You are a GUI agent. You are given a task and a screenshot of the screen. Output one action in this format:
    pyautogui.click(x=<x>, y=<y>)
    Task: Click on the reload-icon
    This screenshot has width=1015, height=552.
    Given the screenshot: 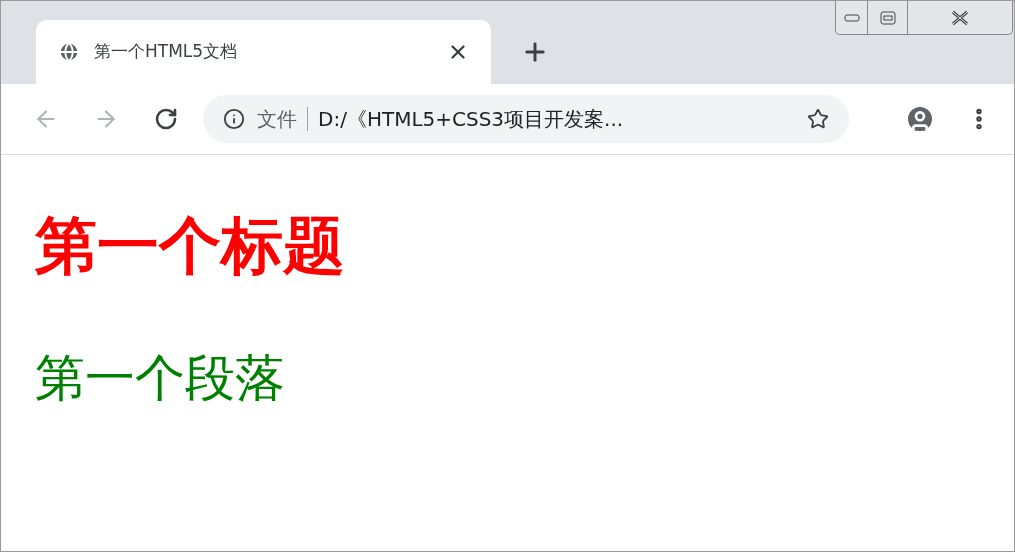 What is the action you would take?
    pyautogui.click(x=166, y=119)
    